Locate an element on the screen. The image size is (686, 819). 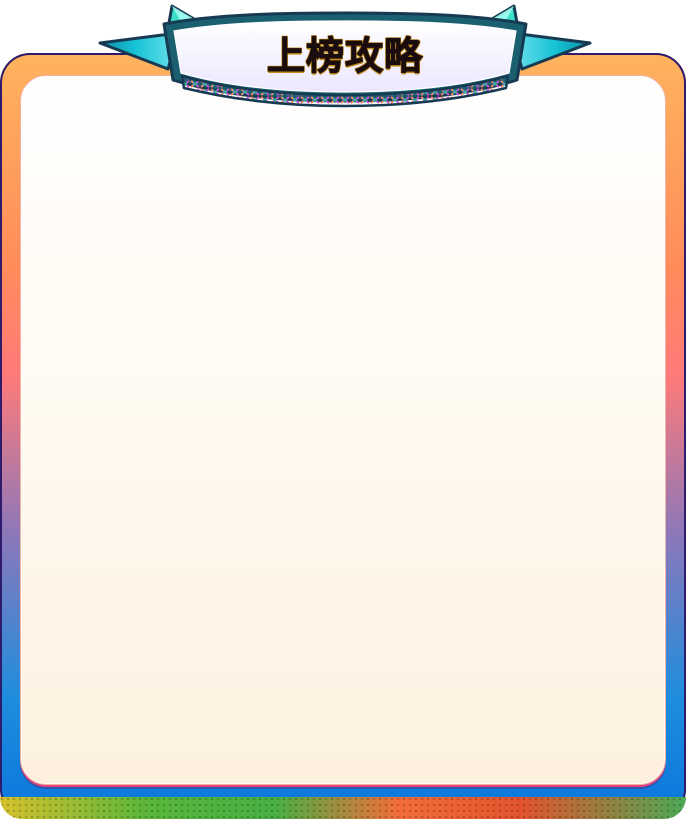
title-banner: 上榜攻略 is located at coordinates (345, 57).